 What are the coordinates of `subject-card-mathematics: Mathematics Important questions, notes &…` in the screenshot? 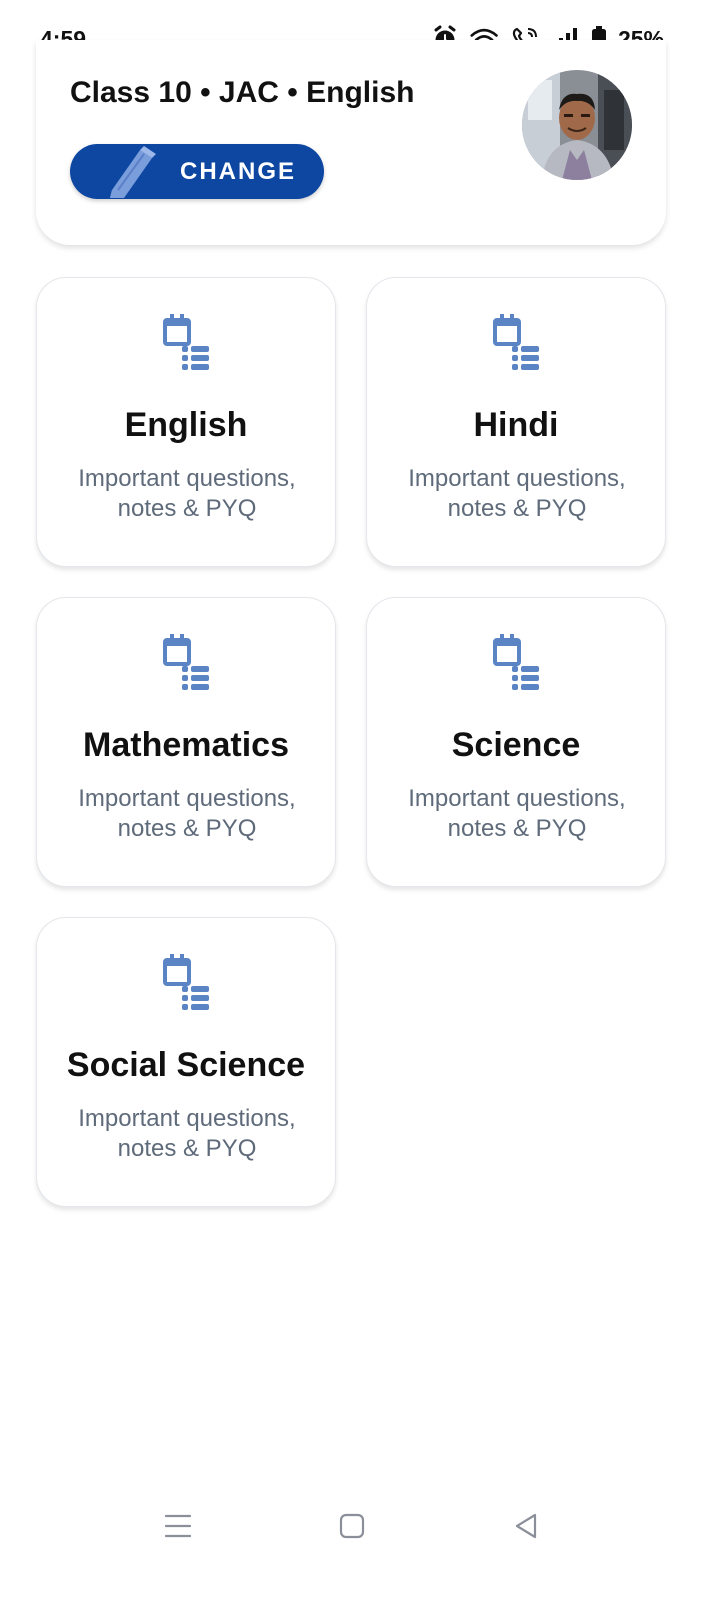 It's located at (186, 742).